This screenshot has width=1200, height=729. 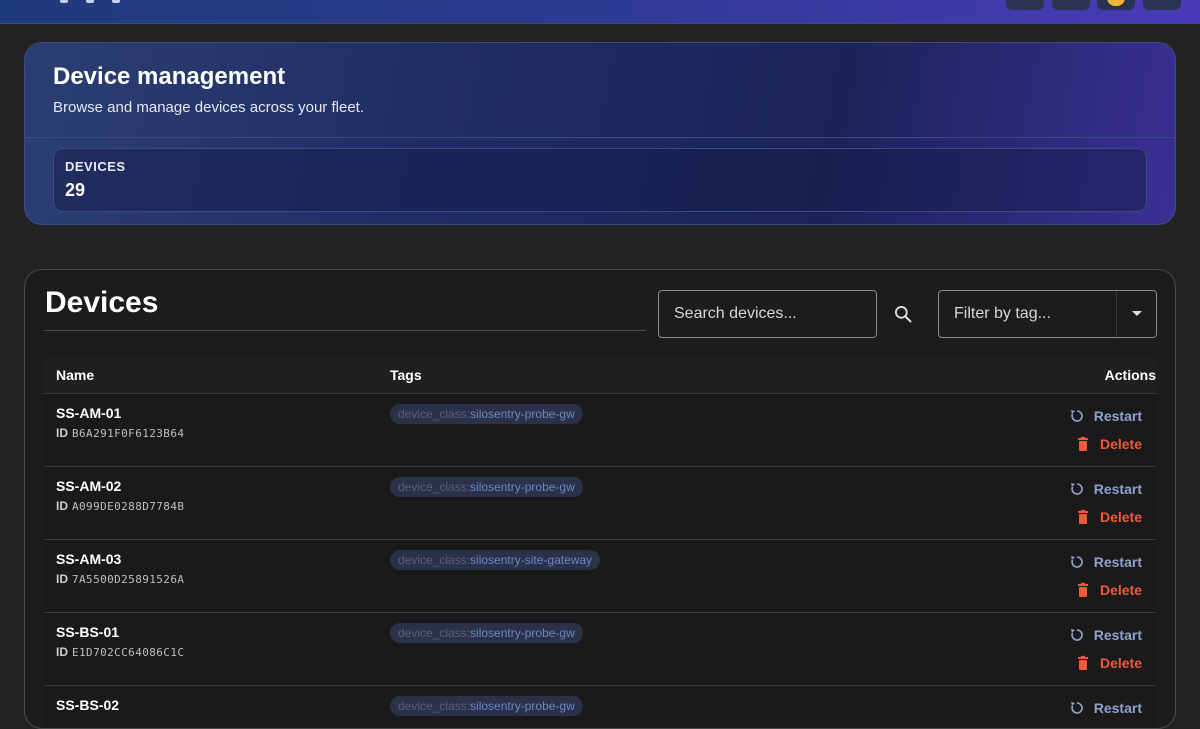 I want to click on tag-filter-toggle, so click(x=1136, y=314).